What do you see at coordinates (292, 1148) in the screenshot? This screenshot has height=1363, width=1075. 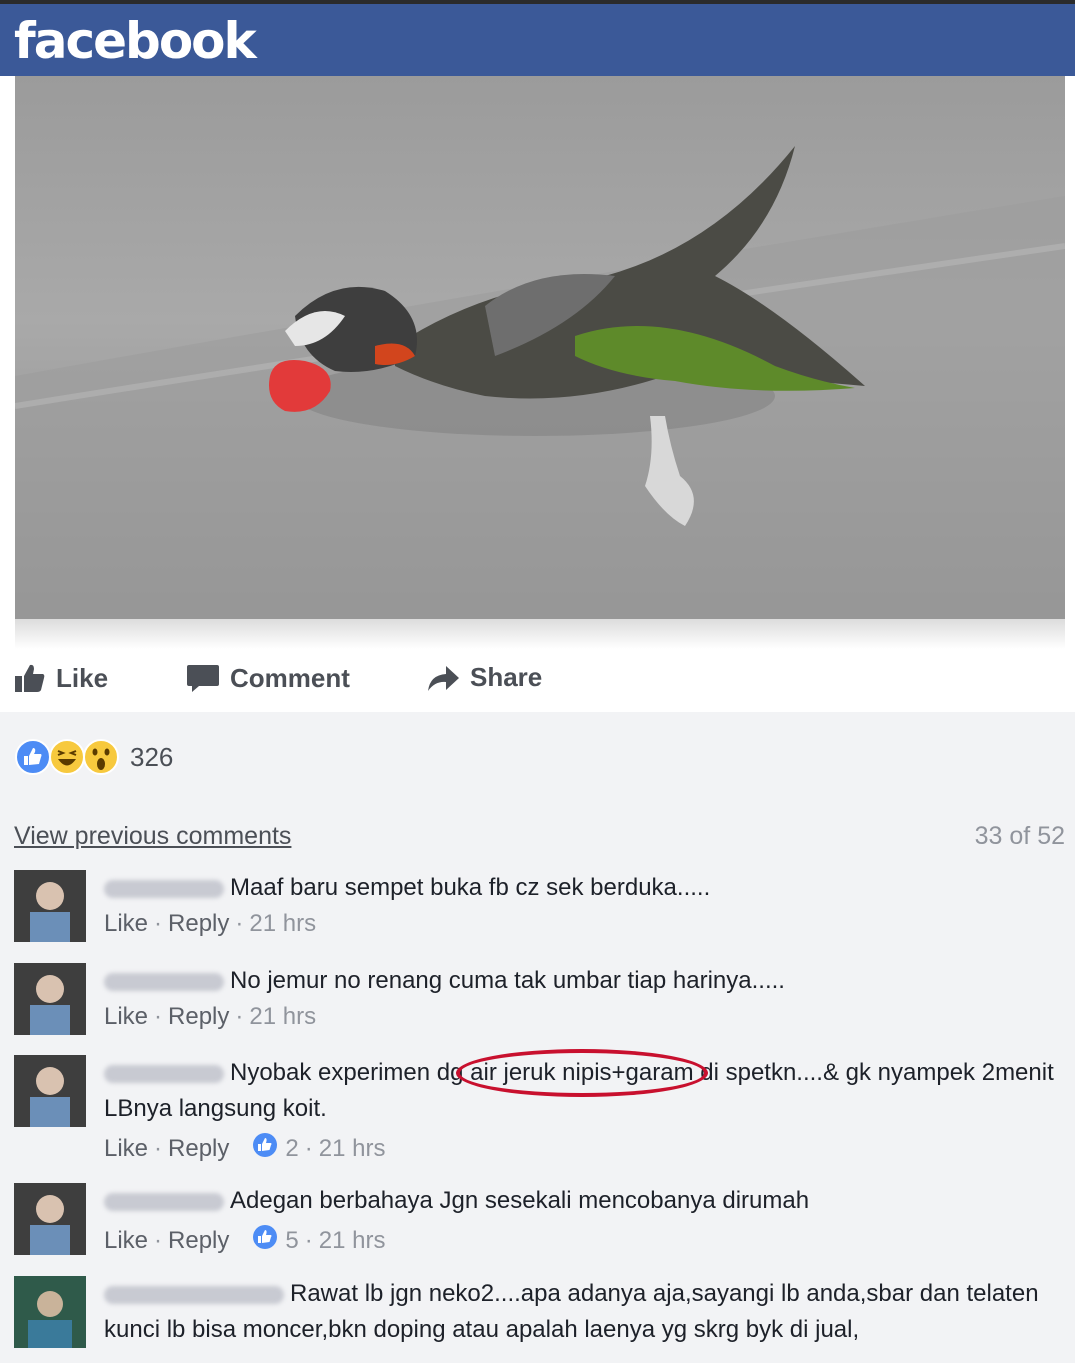 I see `comment-like-count: 2` at bounding box center [292, 1148].